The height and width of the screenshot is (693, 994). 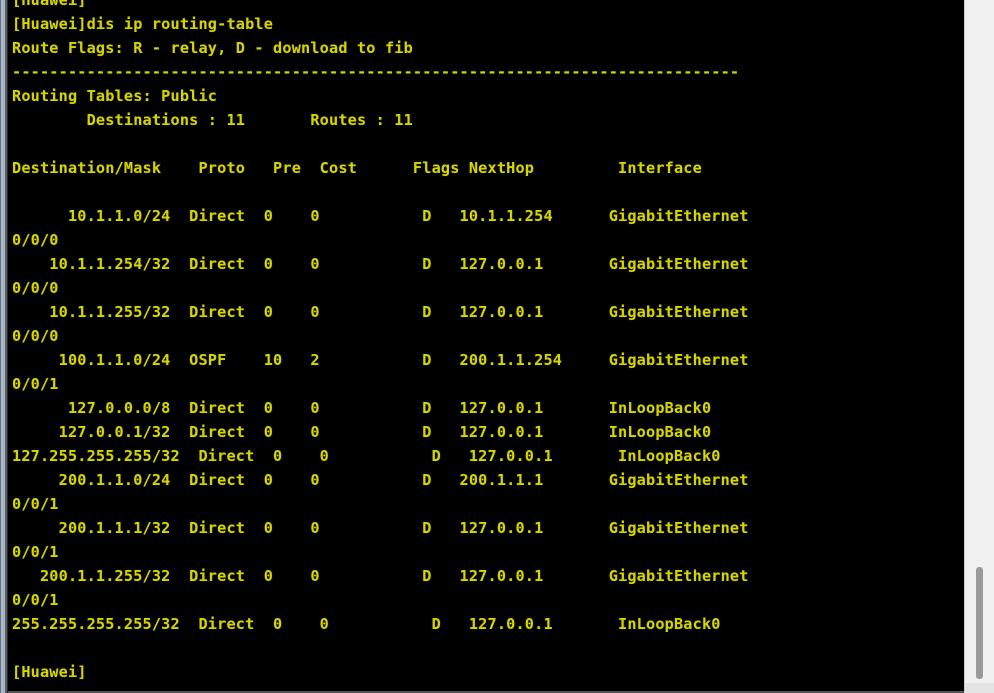 What do you see at coordinates (4, 346) in the screenshot?
I see `window-left-border` at bounding box center [4, 346].